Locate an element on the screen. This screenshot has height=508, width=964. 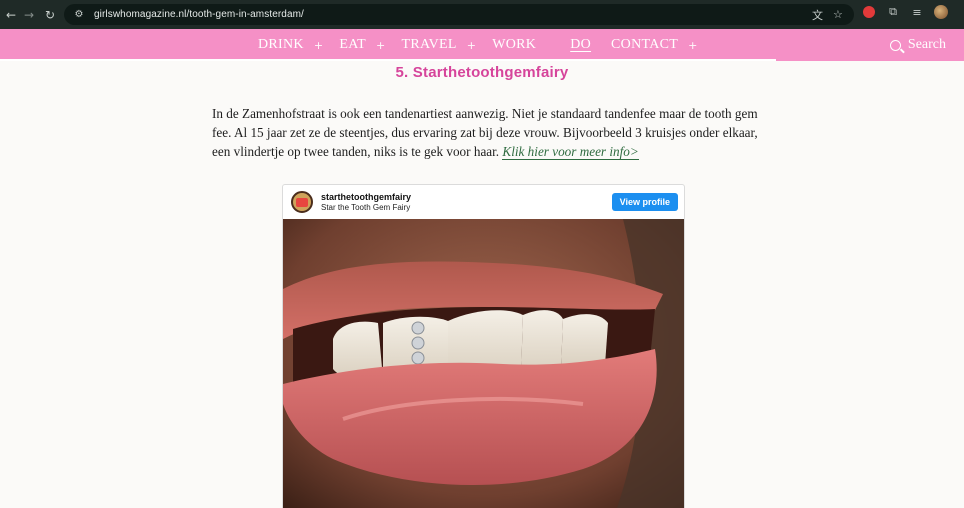
nav-item-contact: CONTACT + is located at coordinates (662, 45).